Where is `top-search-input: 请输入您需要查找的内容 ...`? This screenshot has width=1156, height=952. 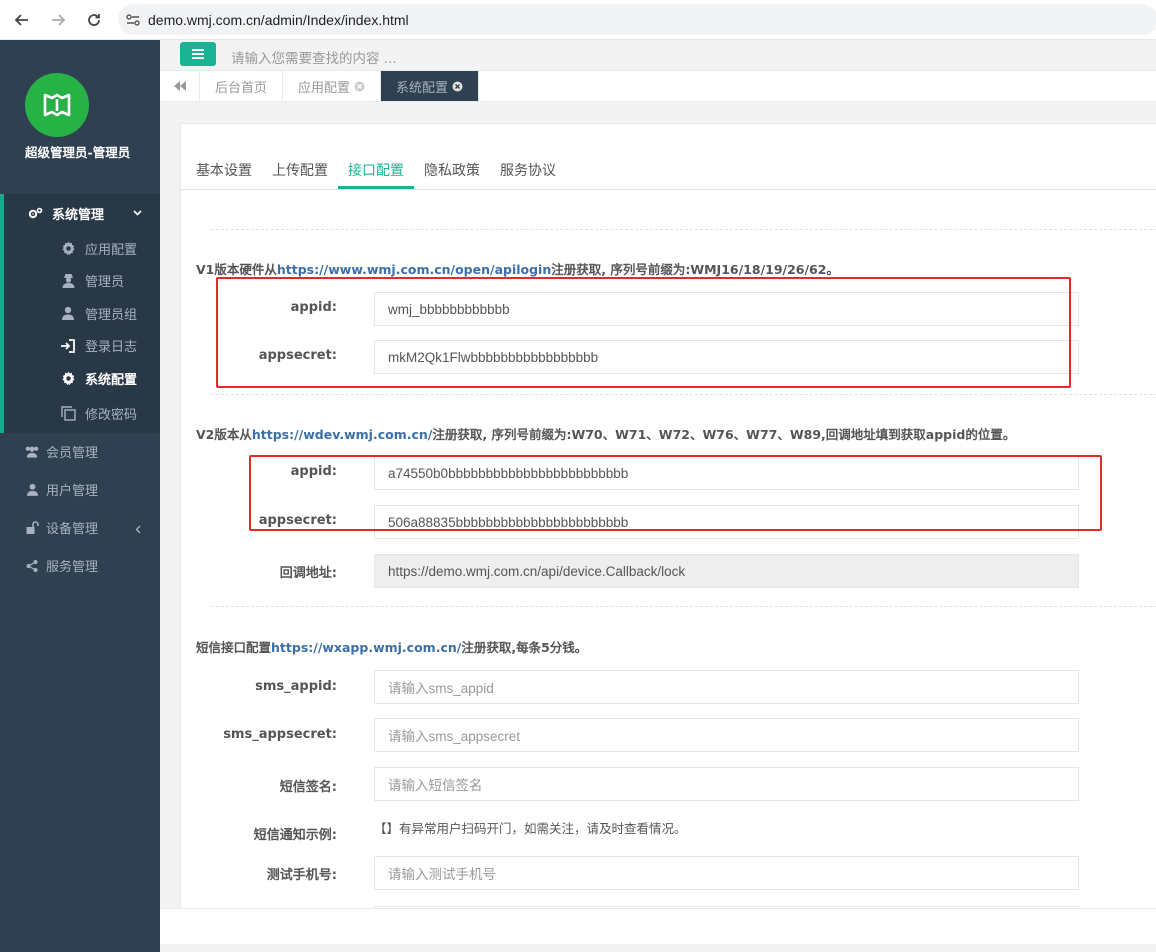
top-search-input: 请输入您需要查找的内容 ... is located at coordinates (314, 57).